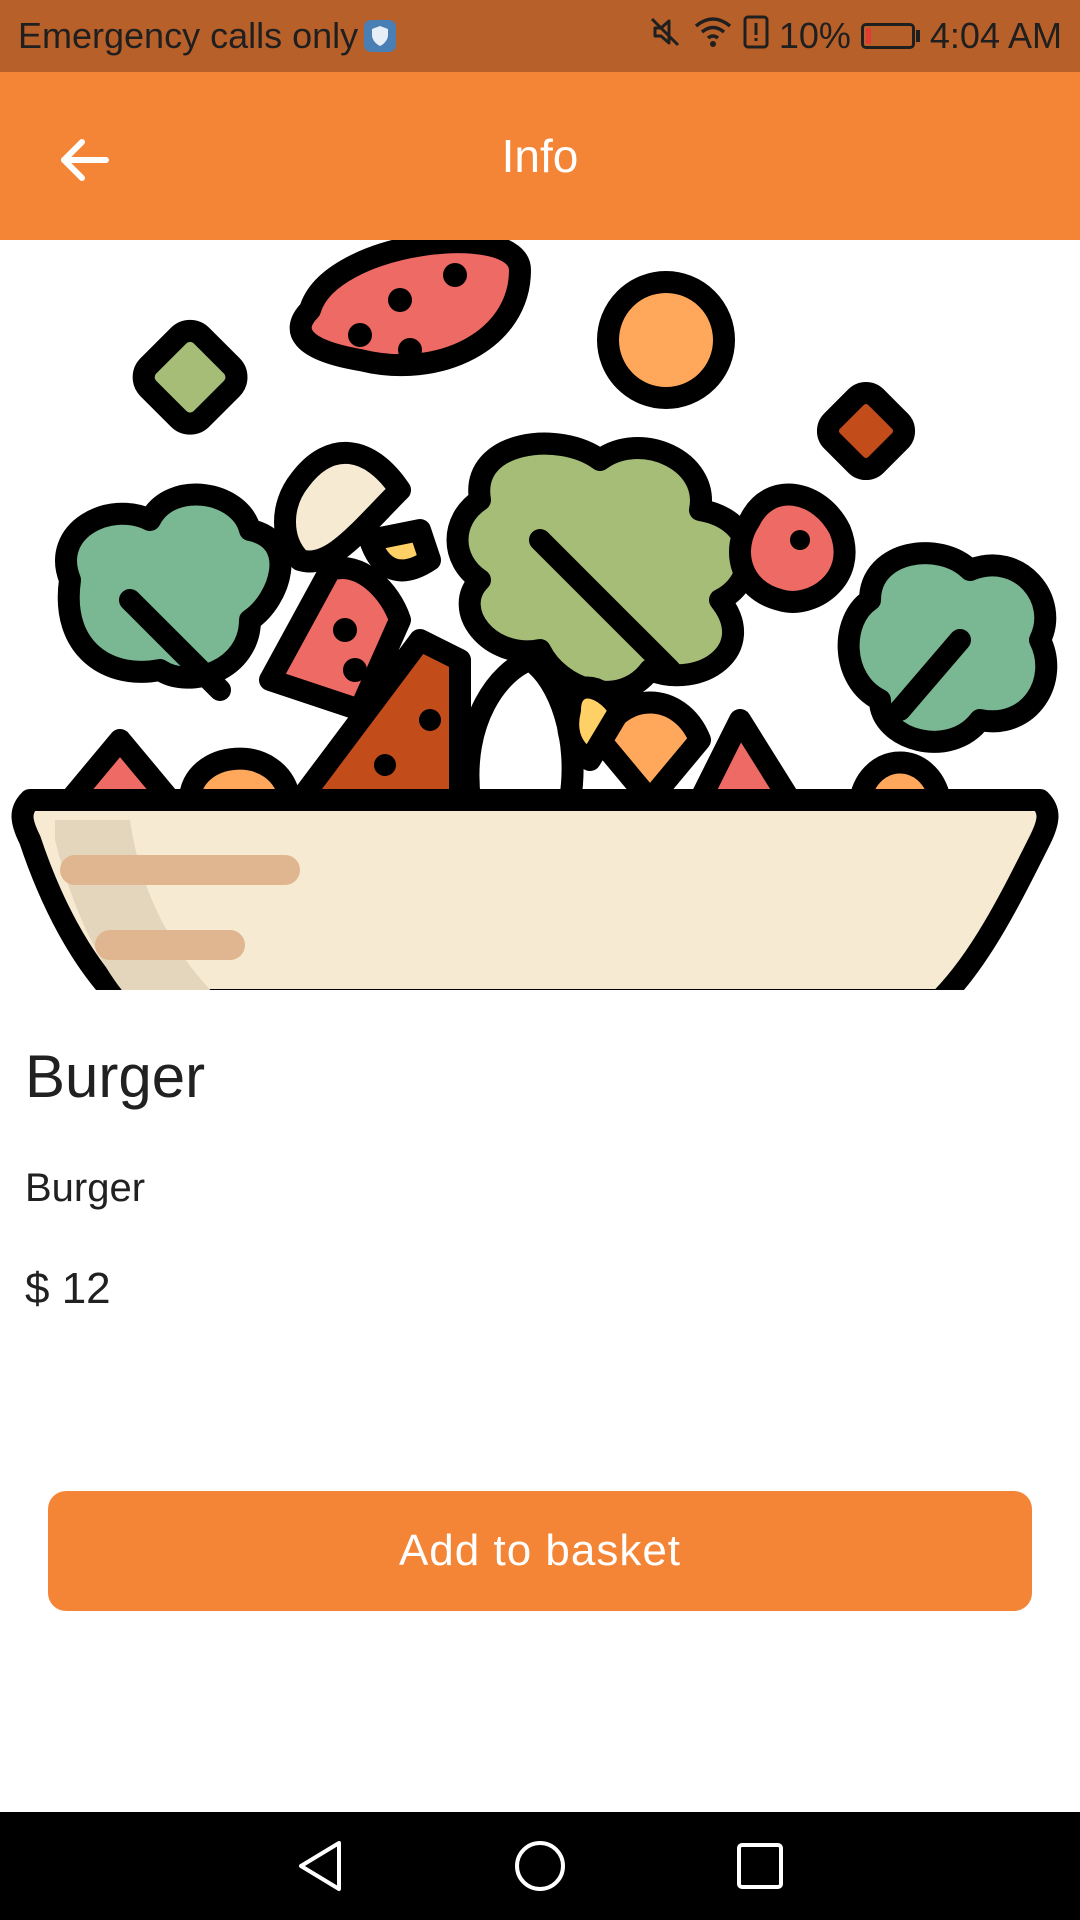 This screenshot has height=1920, width=1080. What do you see at coordinates (85, 1188) in the screenshot?
I see `product-description: Burger` at bounding box center [85, 1188].